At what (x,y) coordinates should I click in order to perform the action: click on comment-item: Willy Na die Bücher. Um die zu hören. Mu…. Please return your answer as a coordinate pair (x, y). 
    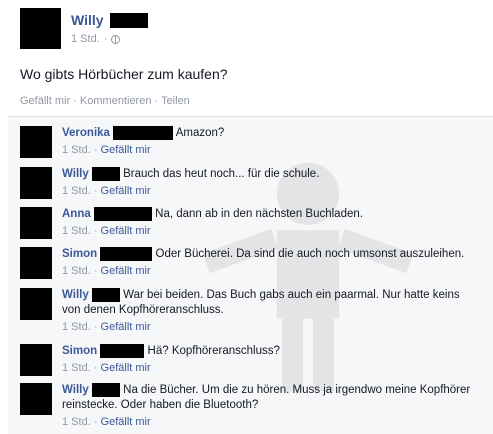
    Looking at the image, I should click on (255, 406).